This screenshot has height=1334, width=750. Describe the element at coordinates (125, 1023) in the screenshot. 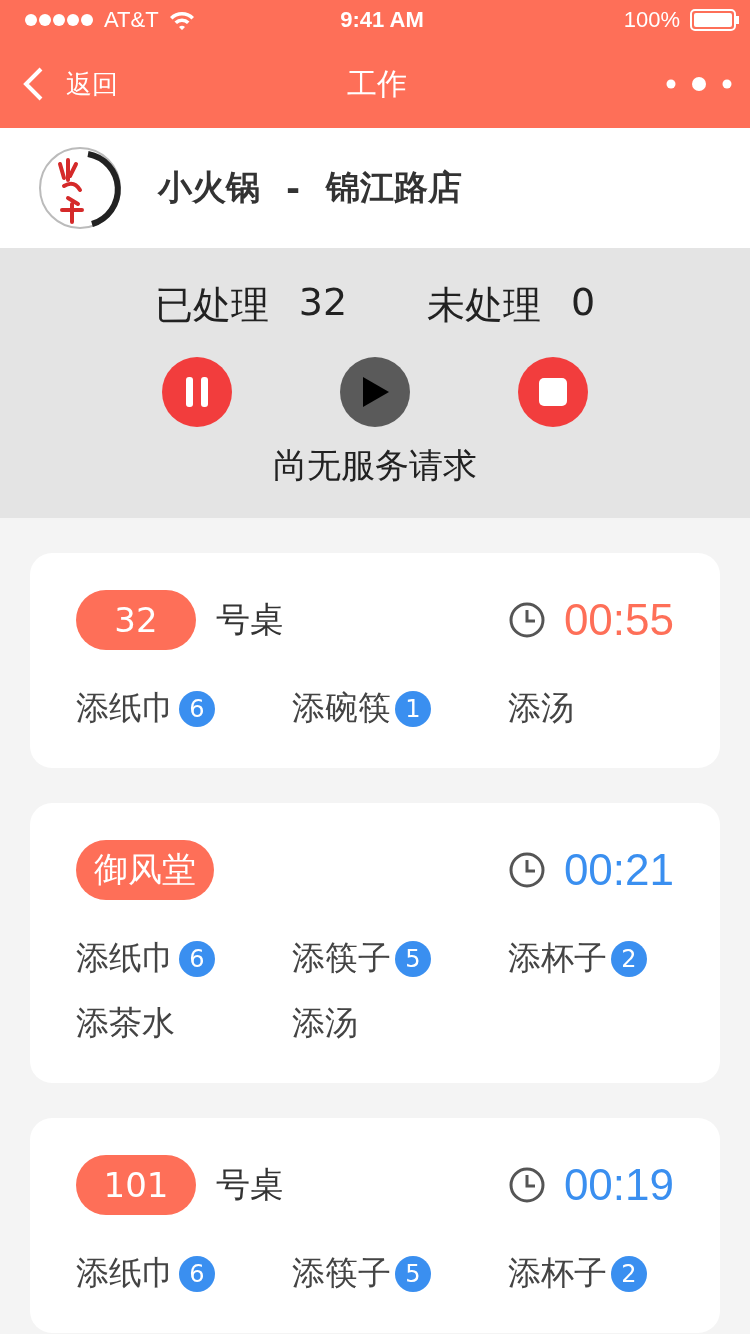

I see `request-item: 添茶水` at that location.